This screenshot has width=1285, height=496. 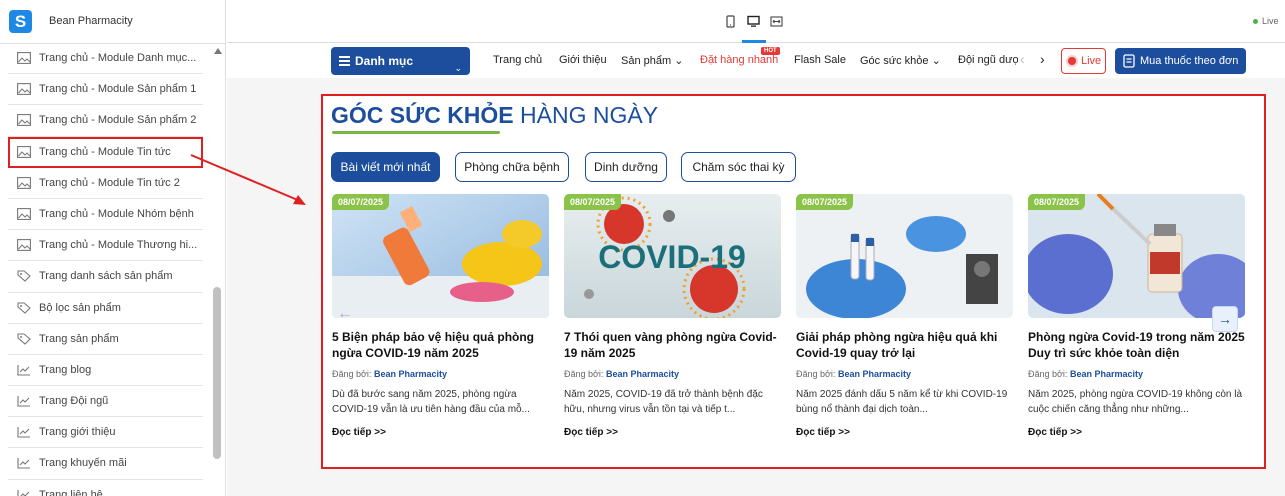 I want to click on sidebar-item: Trang giới thiệu, so click(x=105, y=433).